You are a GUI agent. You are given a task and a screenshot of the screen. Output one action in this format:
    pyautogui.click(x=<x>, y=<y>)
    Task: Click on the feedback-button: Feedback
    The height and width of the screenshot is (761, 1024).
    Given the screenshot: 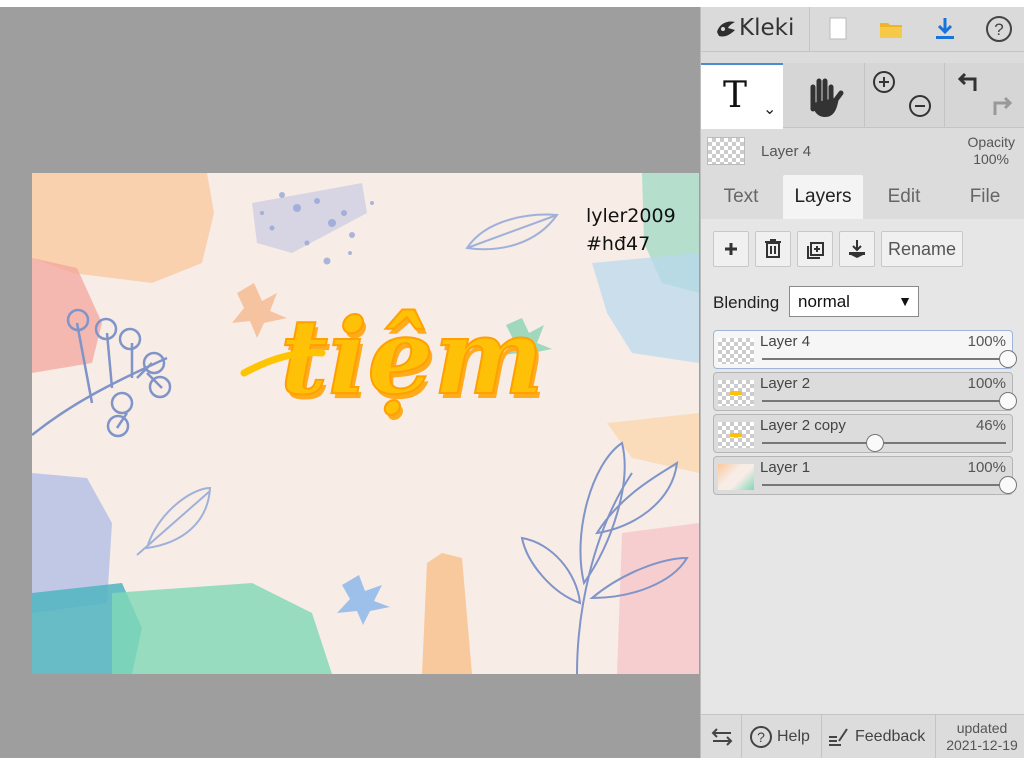 What is the action you would take?
    pyautogui.click(x=880, y=737)
    